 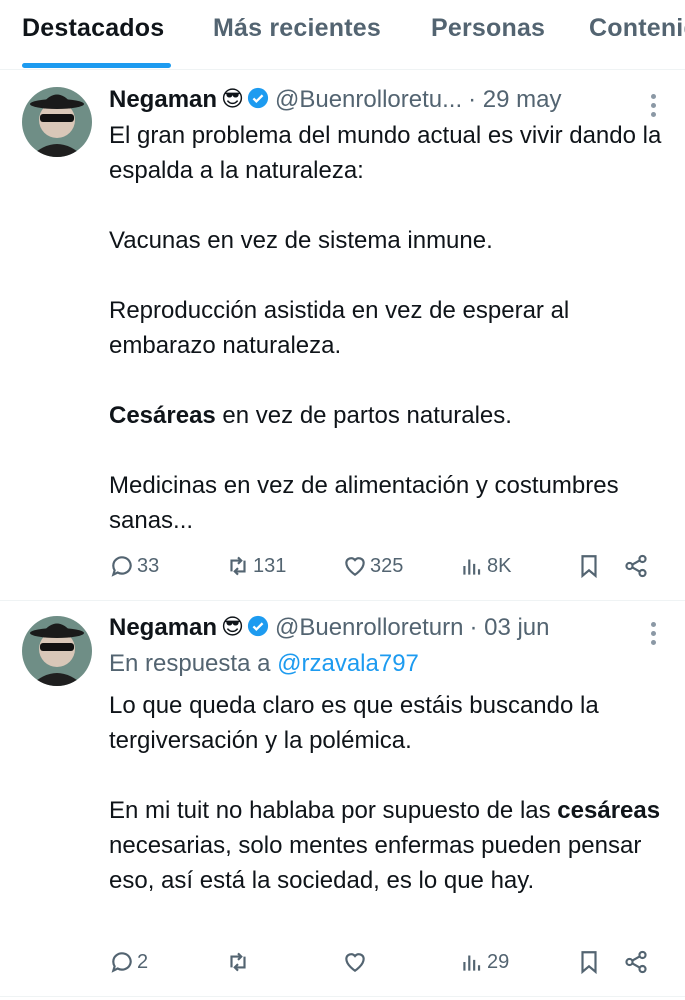 What do you see at coordinates (143, 961) in the screenshot?
I see `reply-count: 2` at bounding box center [143, 961].